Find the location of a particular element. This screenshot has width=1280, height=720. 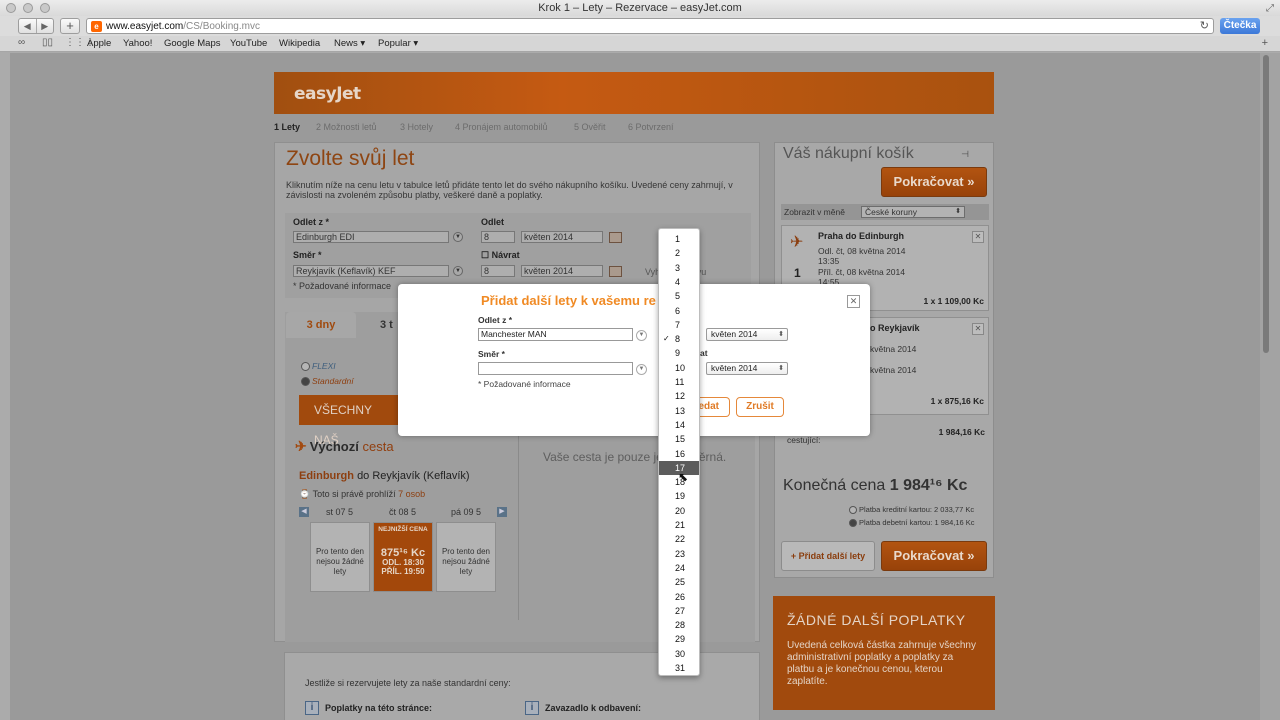

day-option: 6 is located at coordinates (679, 311).